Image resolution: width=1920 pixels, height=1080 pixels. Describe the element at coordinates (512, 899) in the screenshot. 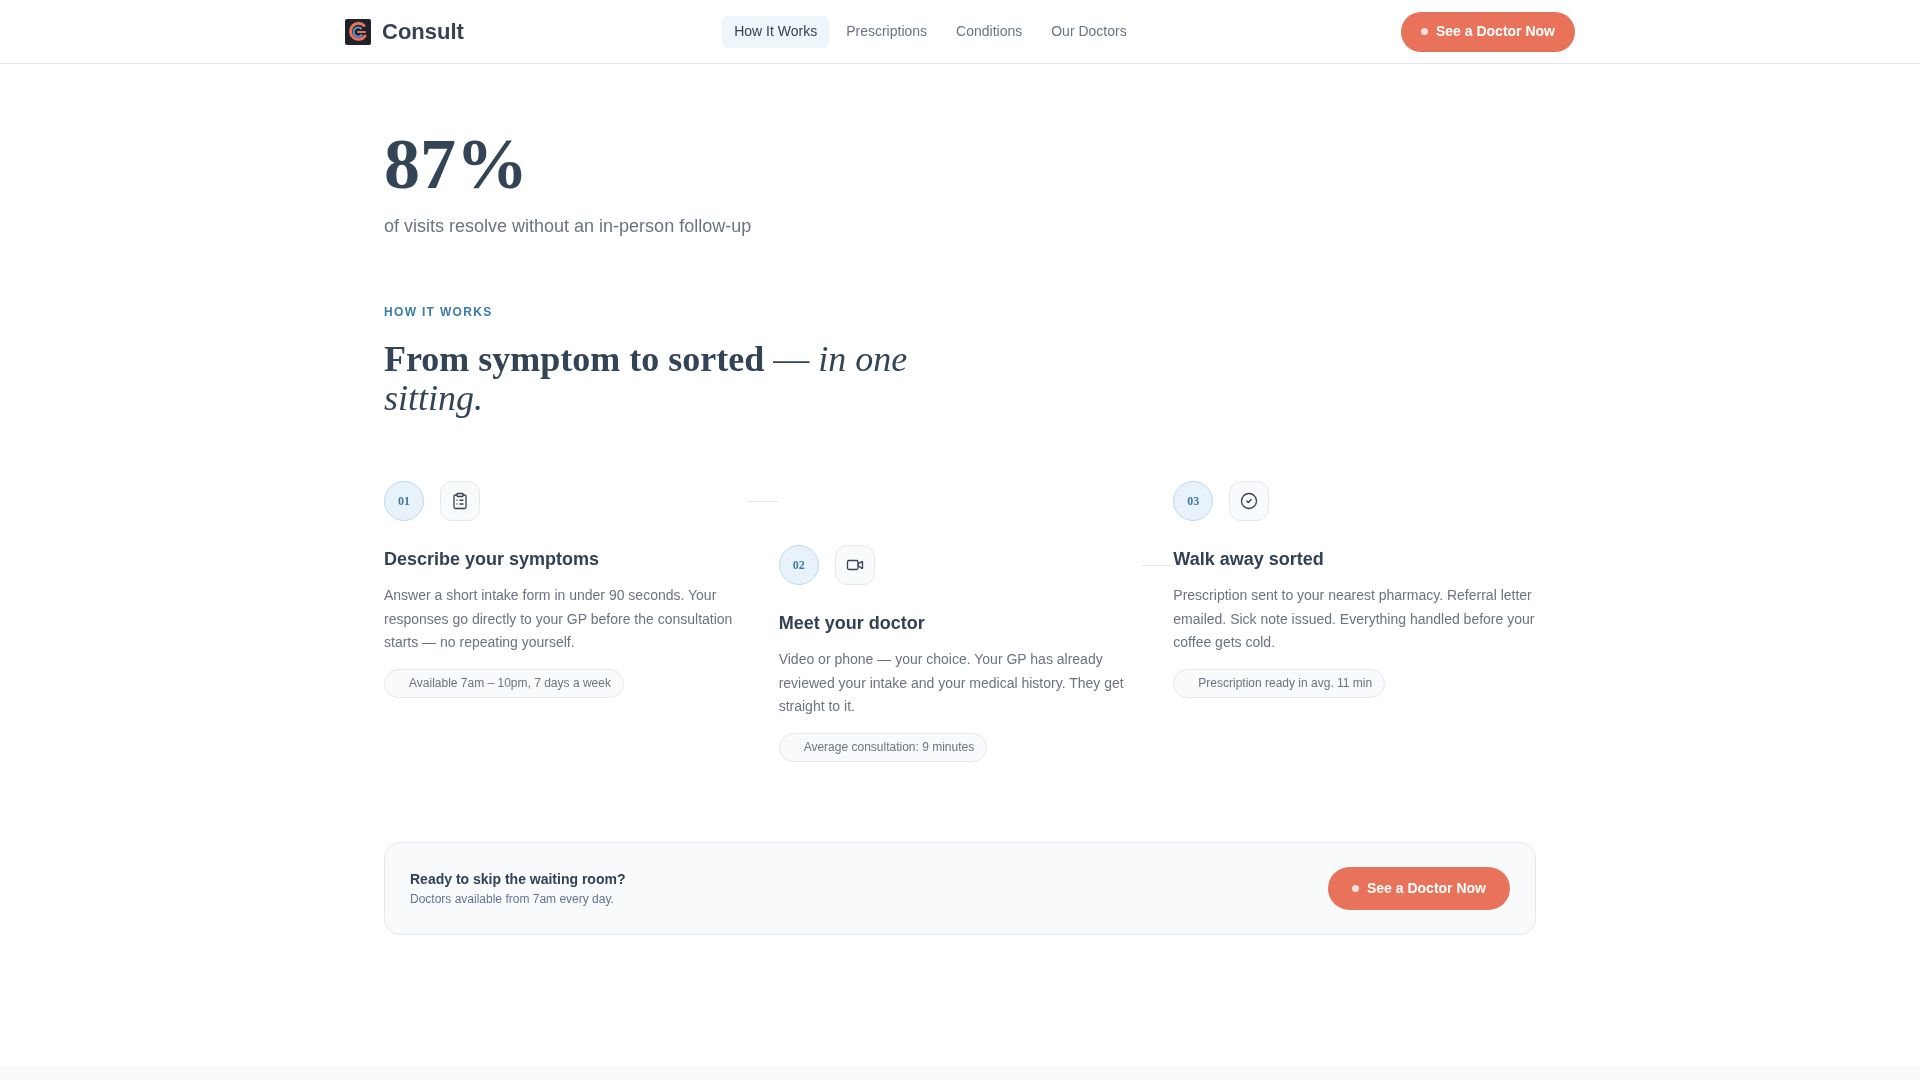

I see `cta-subtitle: Doctors available from 7am every day.` at that location.